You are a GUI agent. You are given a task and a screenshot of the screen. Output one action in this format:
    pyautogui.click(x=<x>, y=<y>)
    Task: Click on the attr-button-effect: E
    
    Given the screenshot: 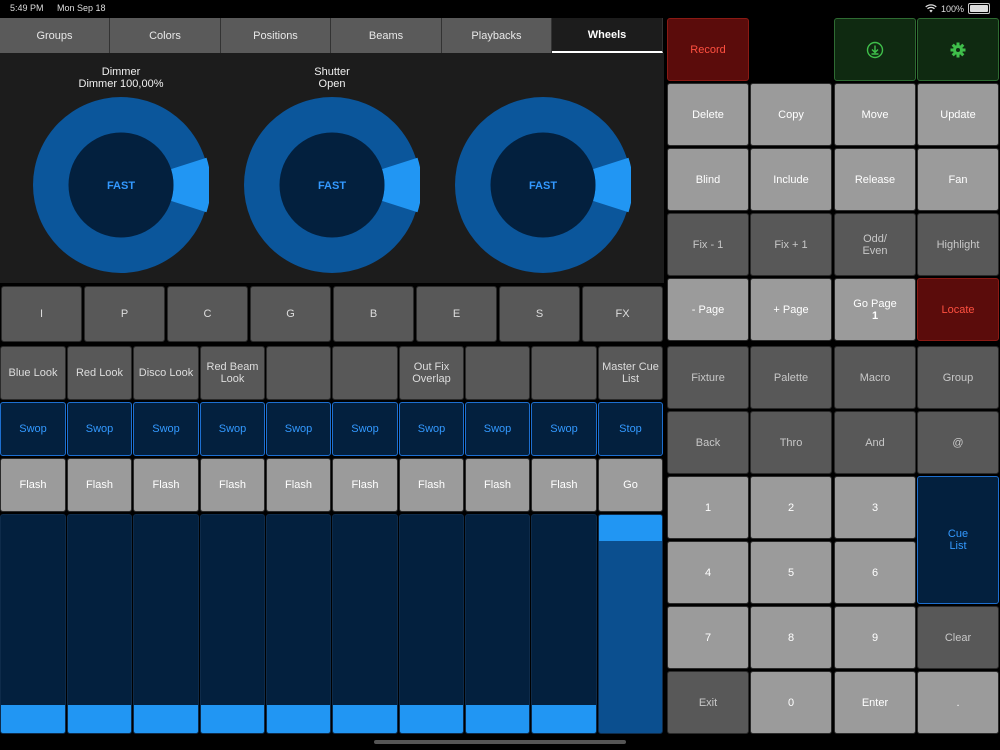 What is the action you would take?
    pyautogui.click(x=456, y=314)
    